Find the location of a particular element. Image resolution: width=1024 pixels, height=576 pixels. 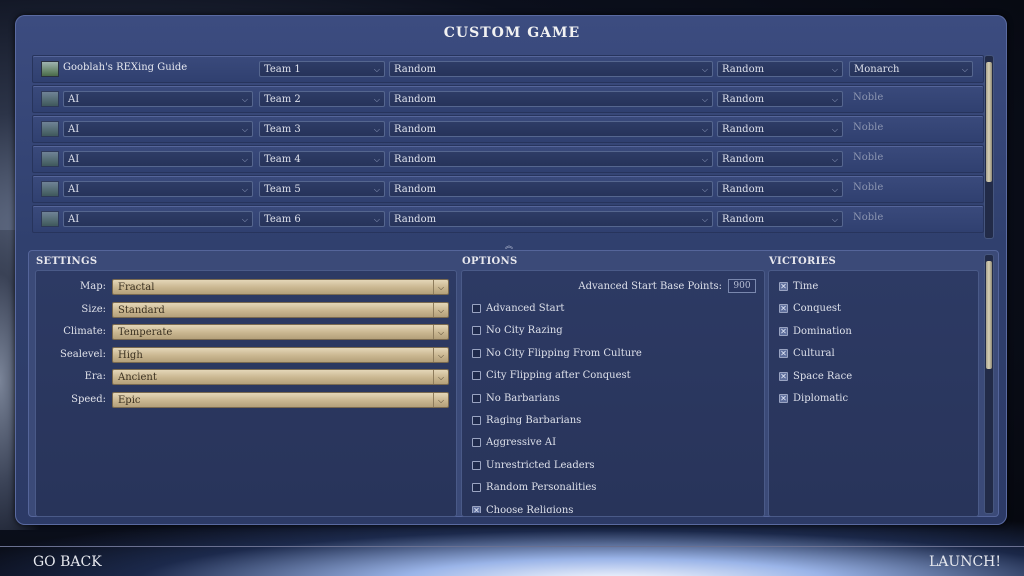

victory-label: Domination is located at coordinates (822, 331).